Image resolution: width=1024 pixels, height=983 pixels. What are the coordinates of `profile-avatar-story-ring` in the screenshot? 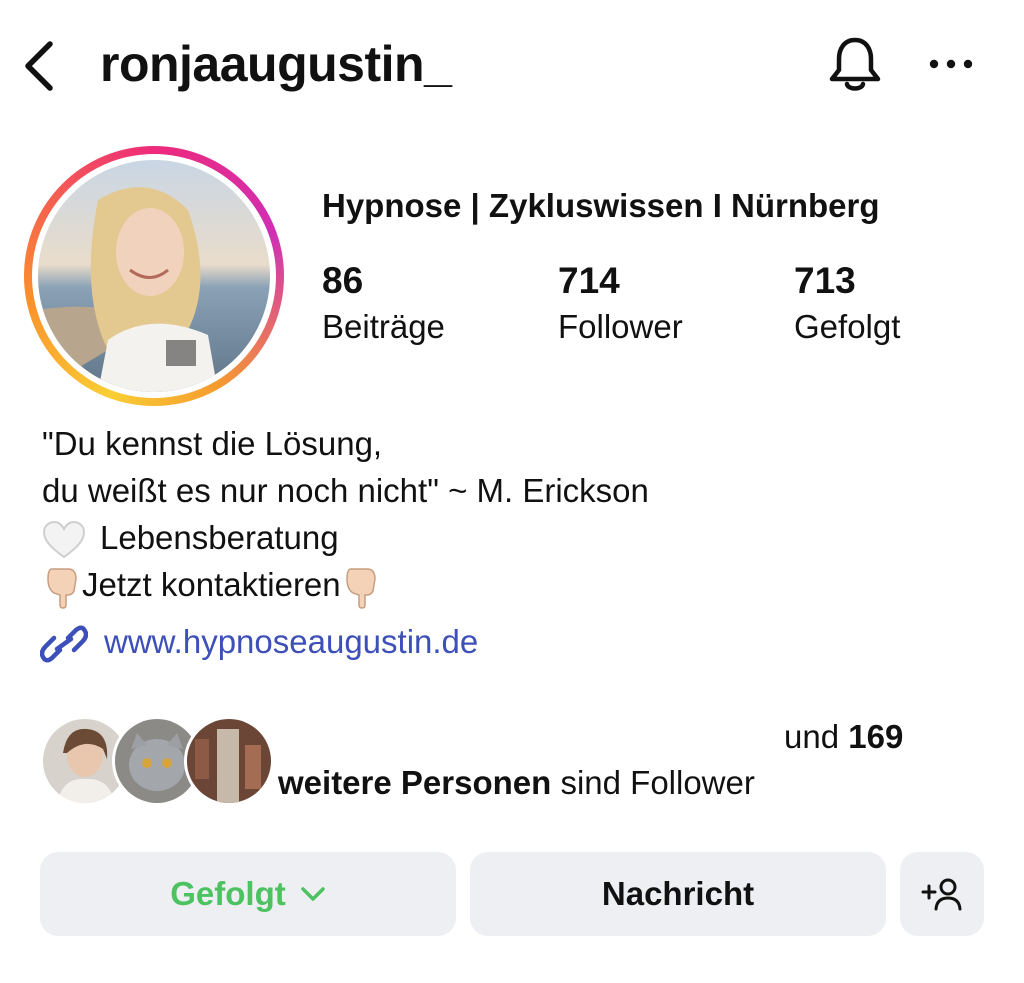 It's located at (154, 276).